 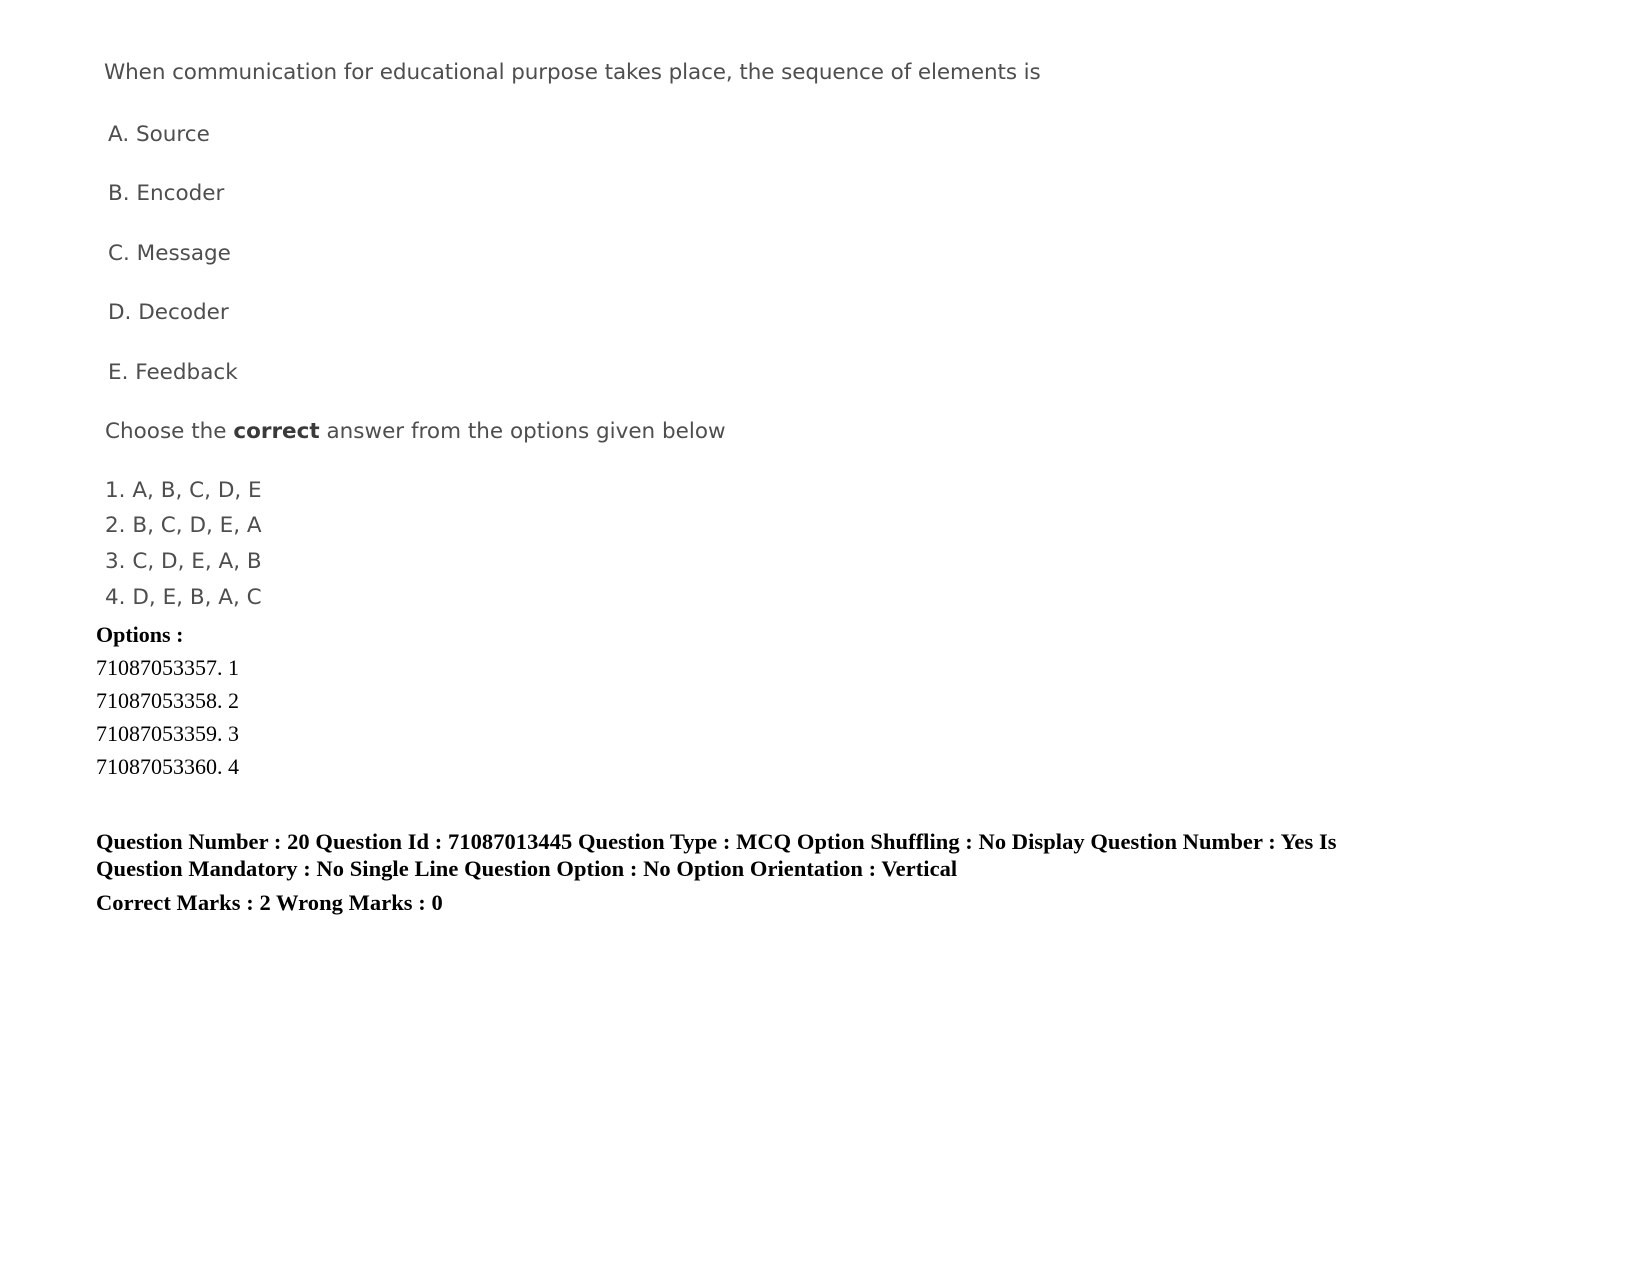 I want to click on statement-item: D. Decoder, so click(x=168, y=312).